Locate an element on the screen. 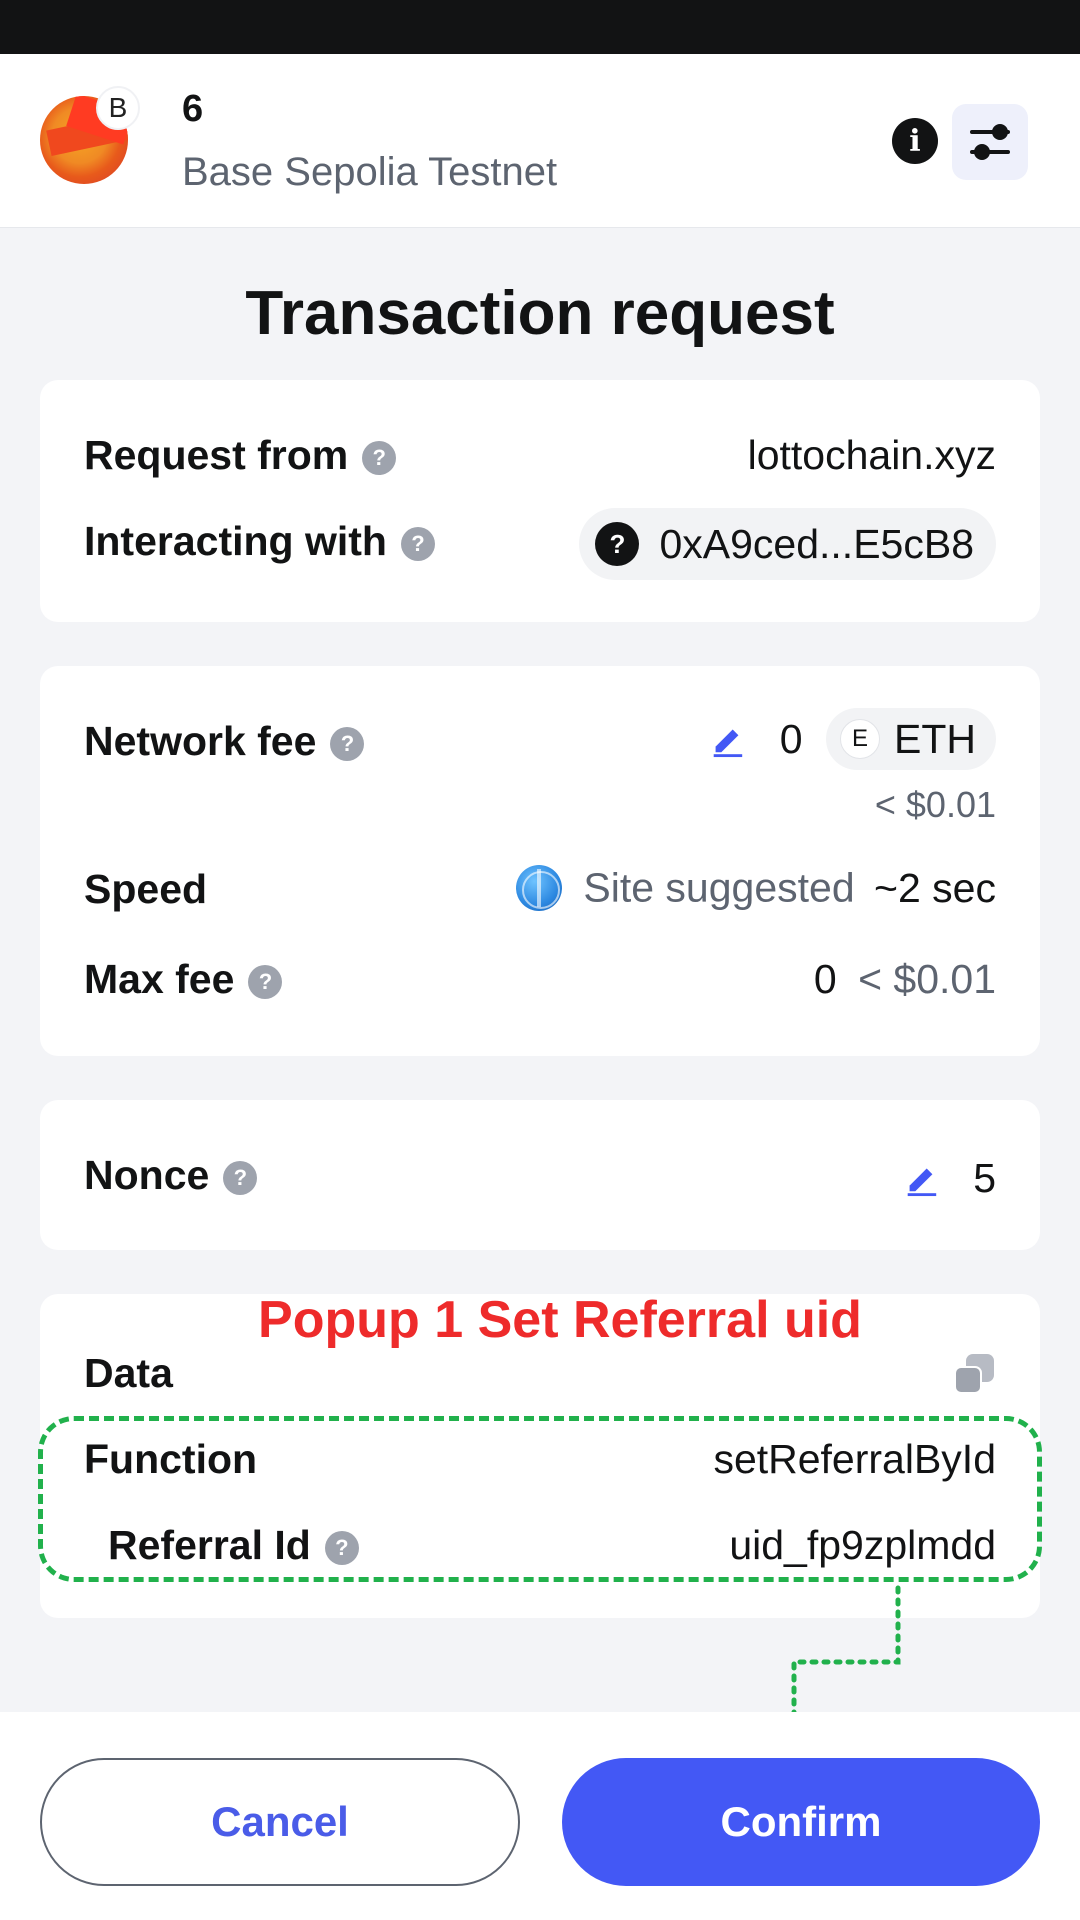  interacting-with-row: Interacting with? is located at coordinates (259, 541).